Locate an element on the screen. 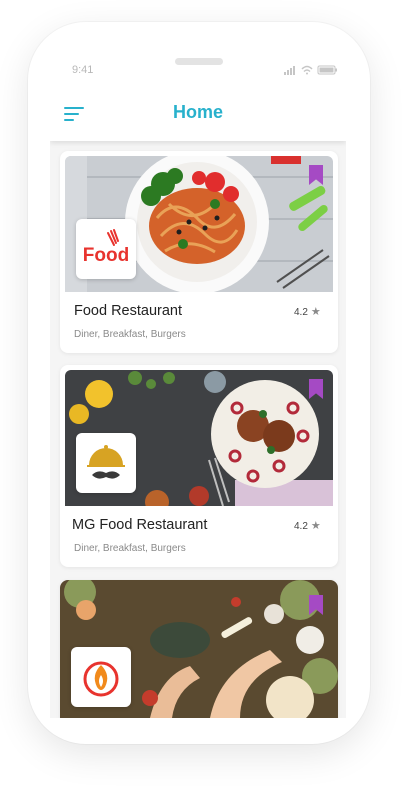 This screenshot has width=414, height=792. page-title: Home is located at coordinates (197, 112).